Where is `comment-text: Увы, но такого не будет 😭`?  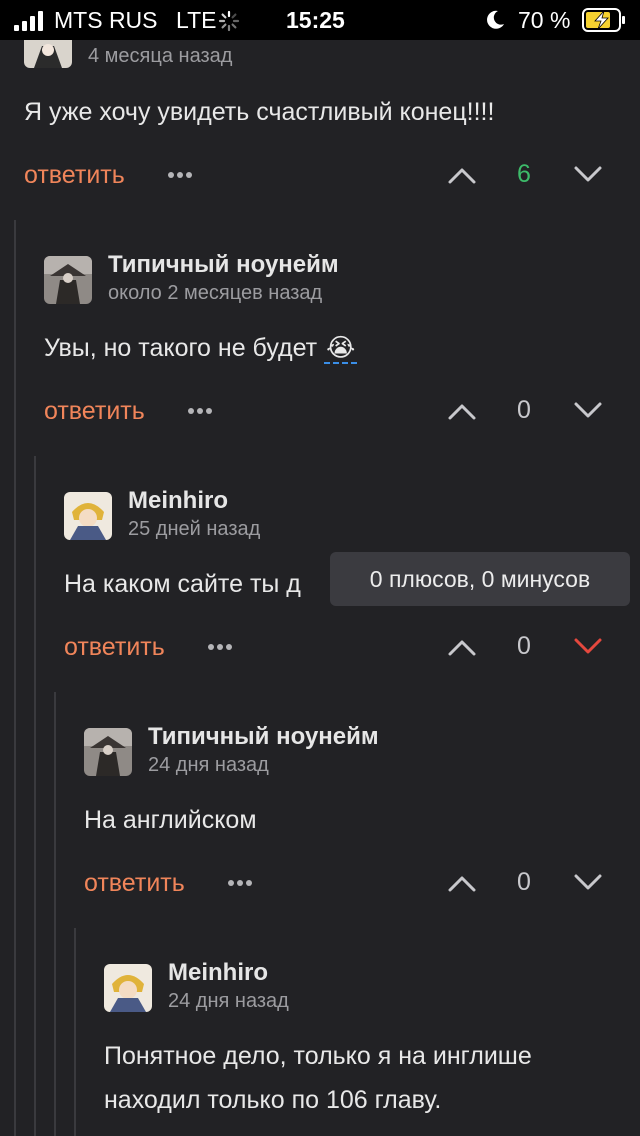
comment-text: Увы, но такого не будет 😭 is located at coordinates (201, 348).